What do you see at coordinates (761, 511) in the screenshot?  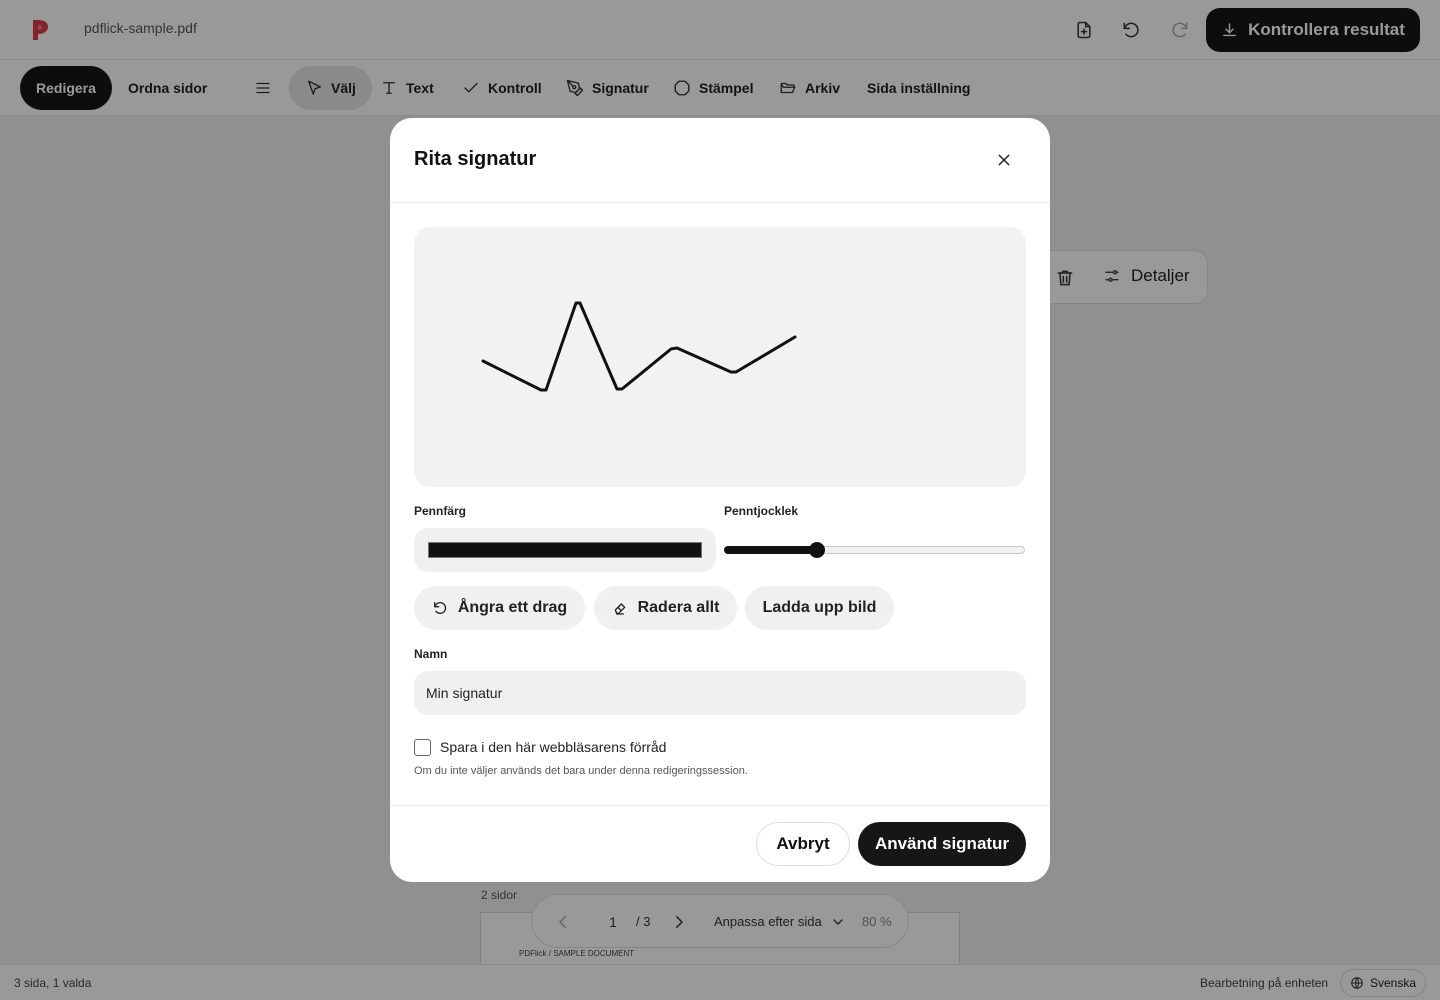 I see `pen-width-label: Penntjocklek` at bounding box center [761, 511].